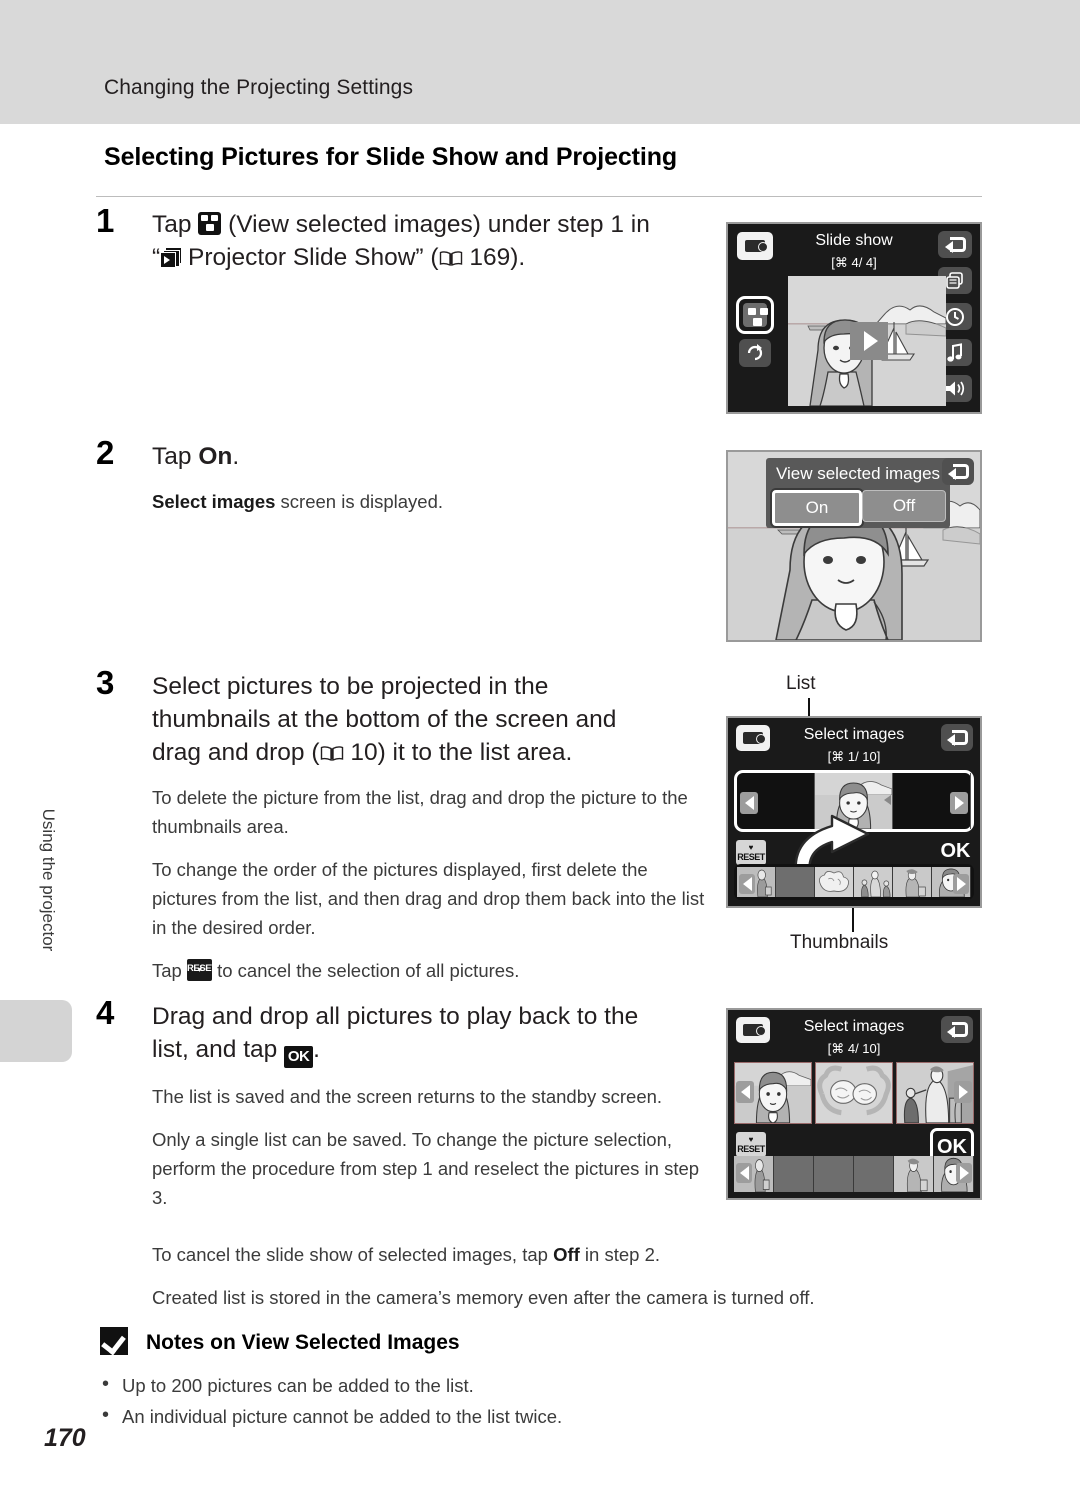 This screenshot has height=1486, width=1080. I want to click on label-list: List, so click(801, 683).